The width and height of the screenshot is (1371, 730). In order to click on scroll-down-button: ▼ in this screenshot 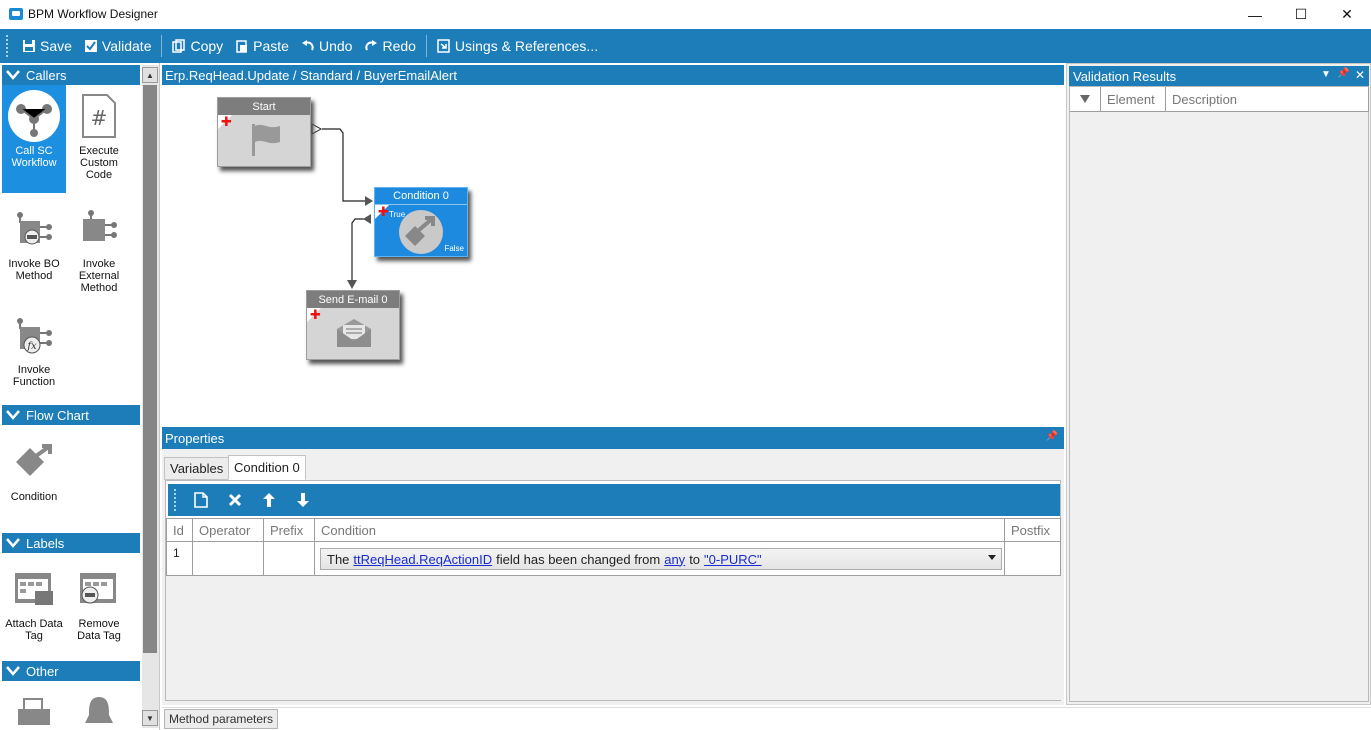, I will do `click(150, 718)`.